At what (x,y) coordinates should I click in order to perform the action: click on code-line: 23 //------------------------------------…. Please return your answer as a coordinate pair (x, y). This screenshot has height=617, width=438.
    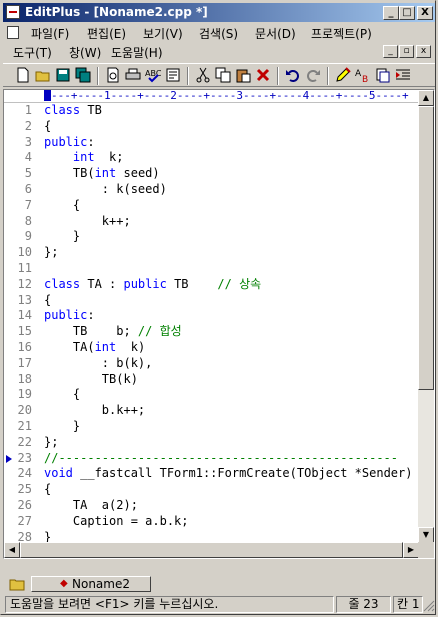
    Looking at the image, I should click on (211, 459).